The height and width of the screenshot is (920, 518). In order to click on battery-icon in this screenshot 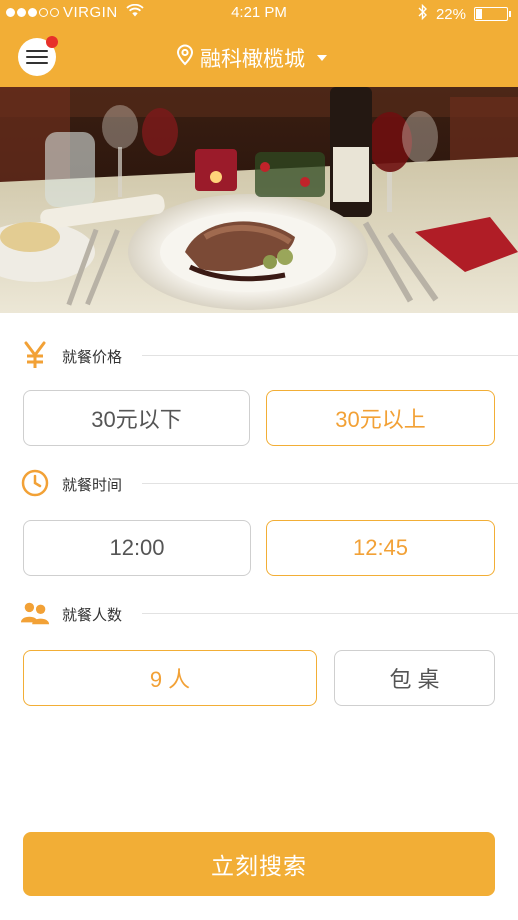, I will do `click(492, 14)`.